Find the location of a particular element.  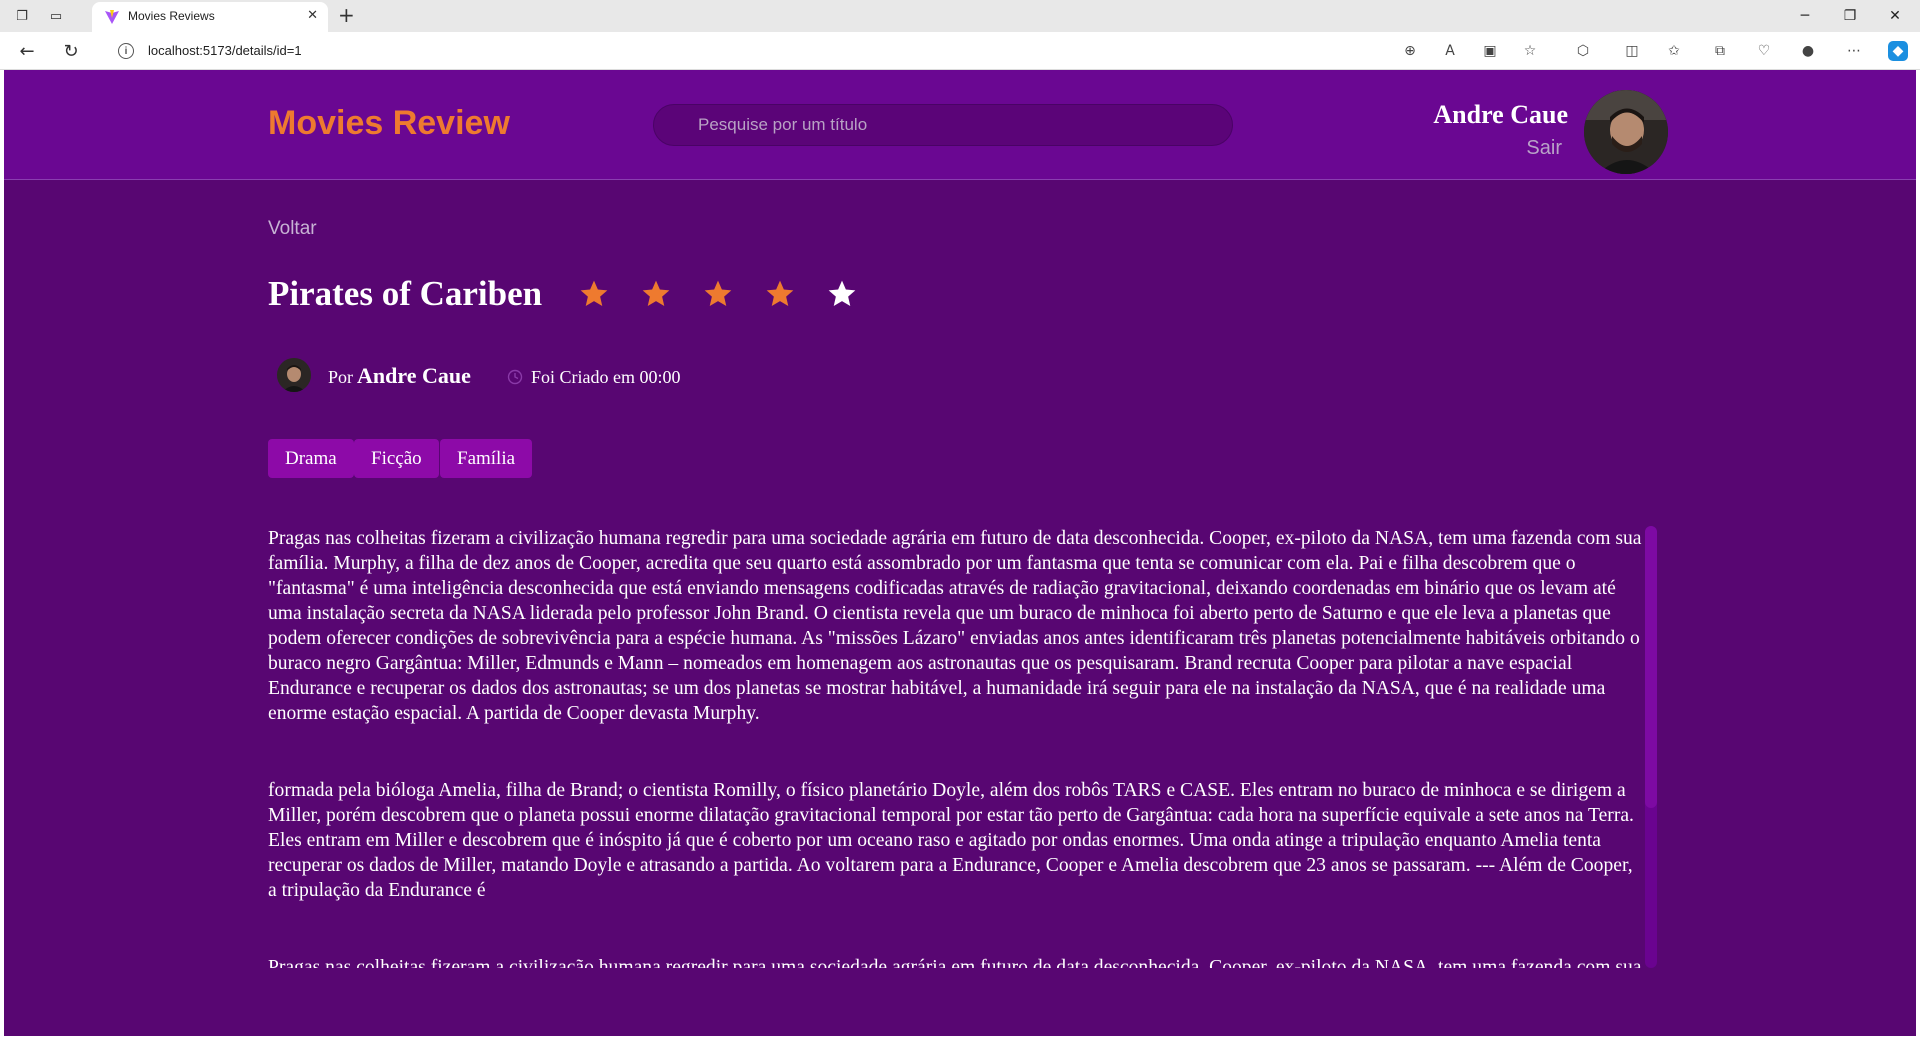

back-link: Voltar is located at coordinates (292, 229).